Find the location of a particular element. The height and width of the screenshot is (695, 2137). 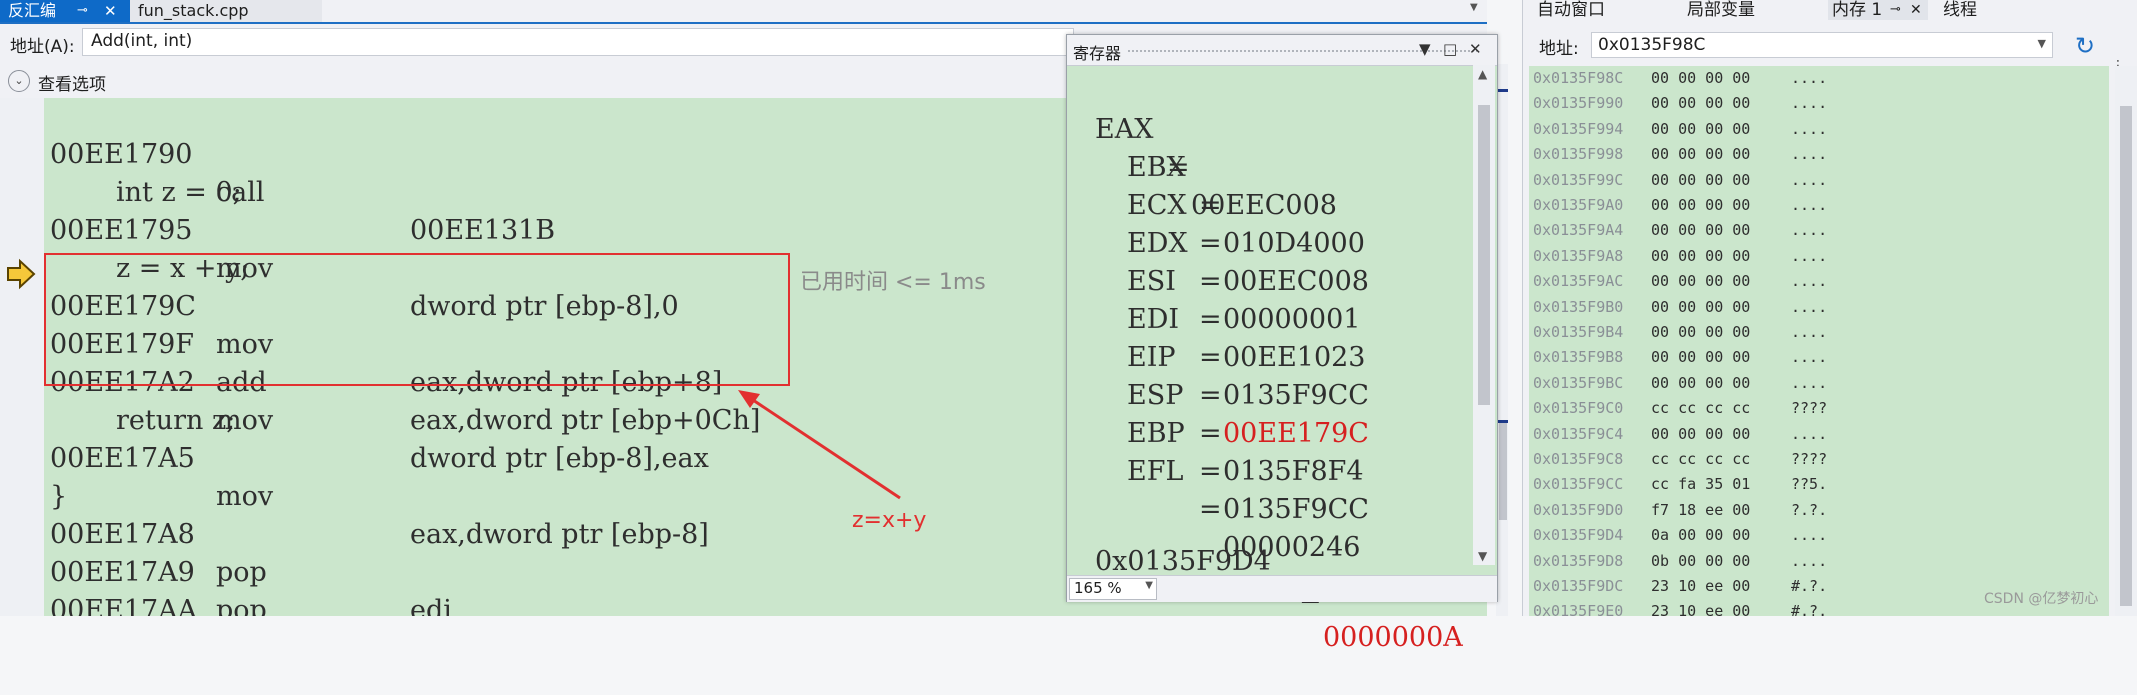

watermark: CSDN @亿梦初心 is located at coordinates (2041, 599).